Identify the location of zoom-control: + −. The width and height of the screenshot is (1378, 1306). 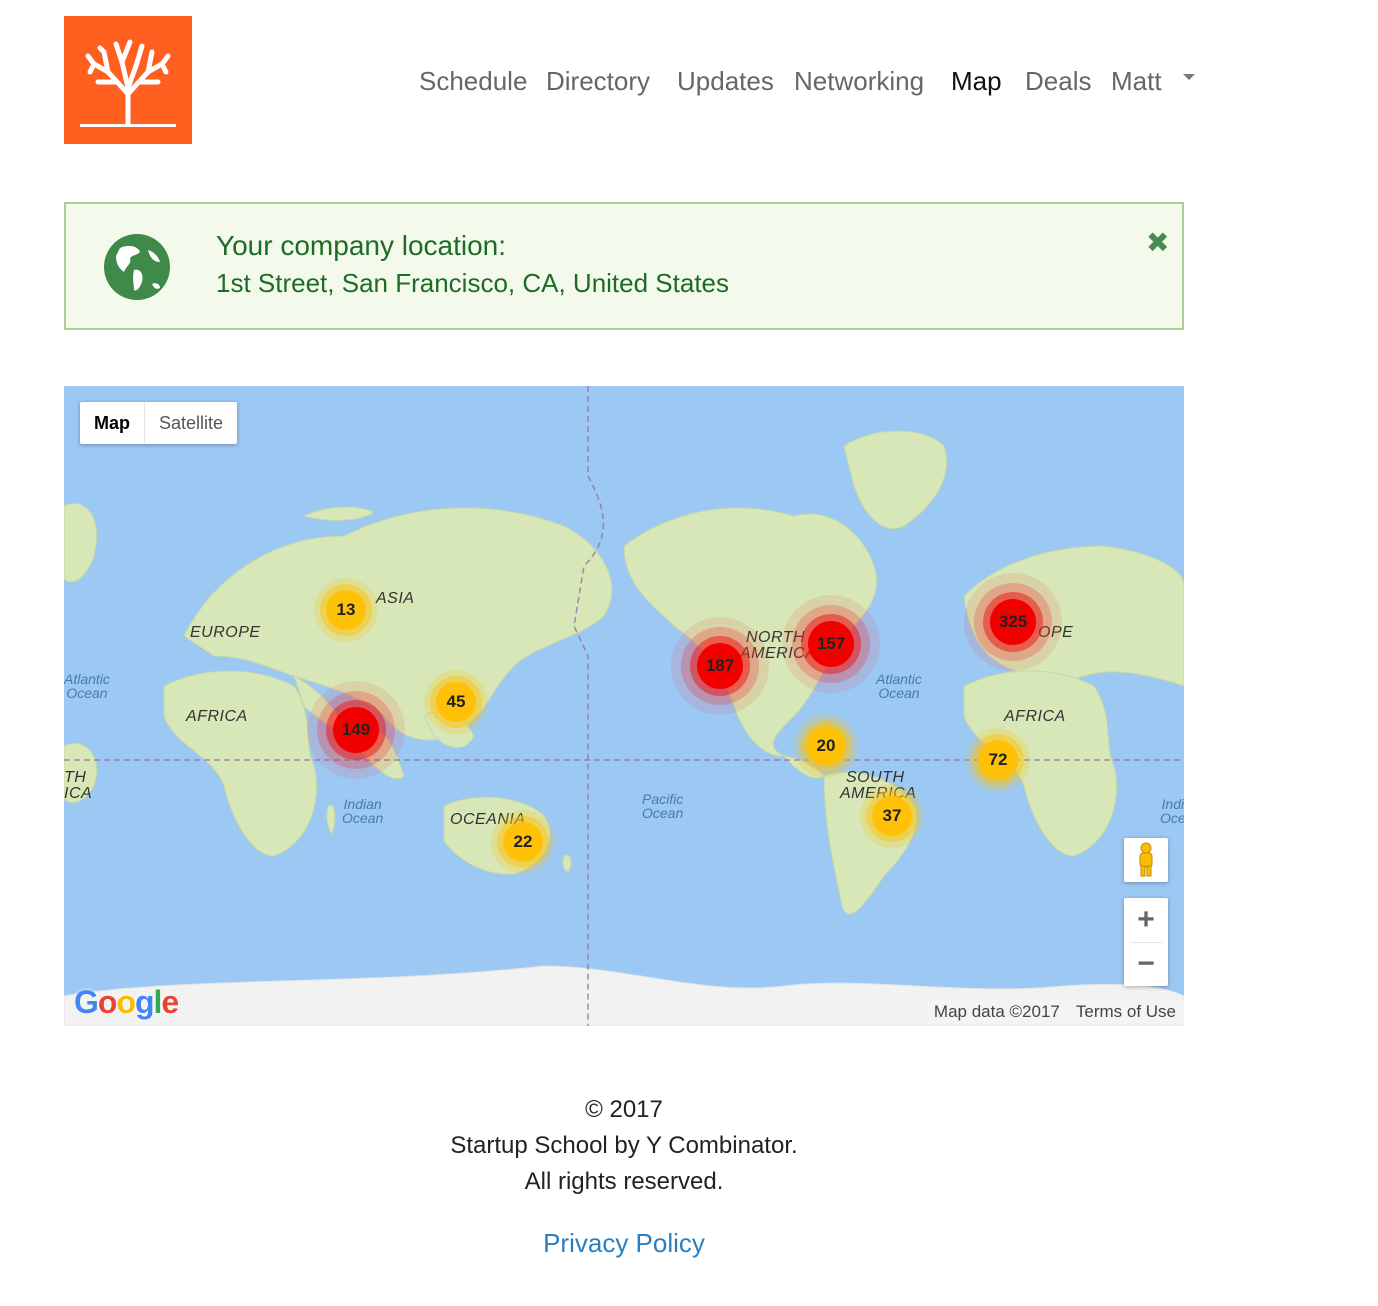
(1146, 942).